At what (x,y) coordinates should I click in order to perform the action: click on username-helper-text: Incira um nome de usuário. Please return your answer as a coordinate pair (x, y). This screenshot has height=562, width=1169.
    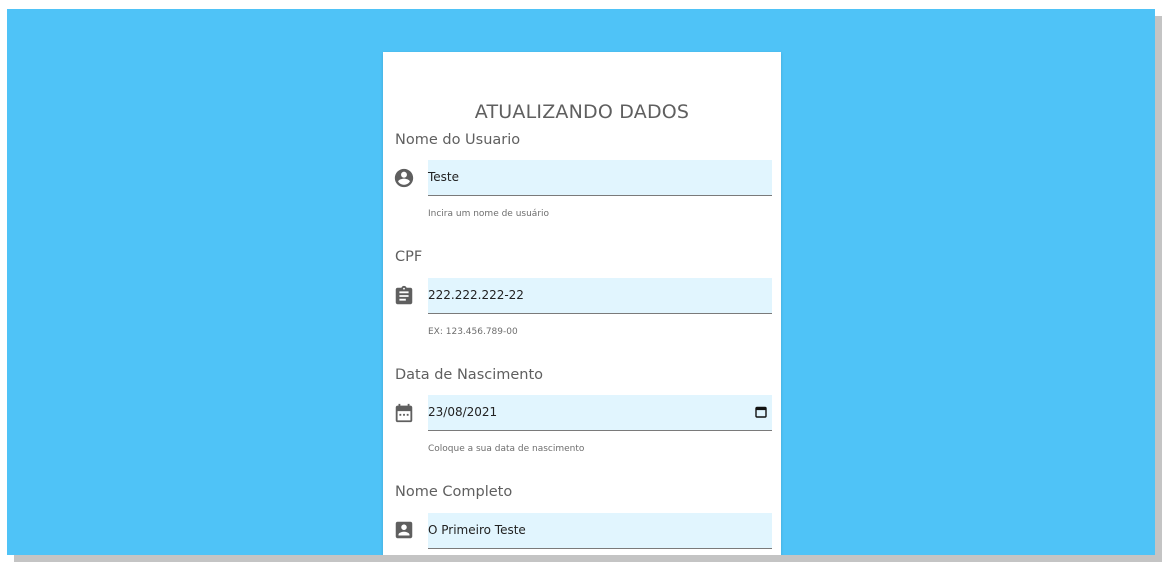
    Looking at the image, I should click on (489, 214).